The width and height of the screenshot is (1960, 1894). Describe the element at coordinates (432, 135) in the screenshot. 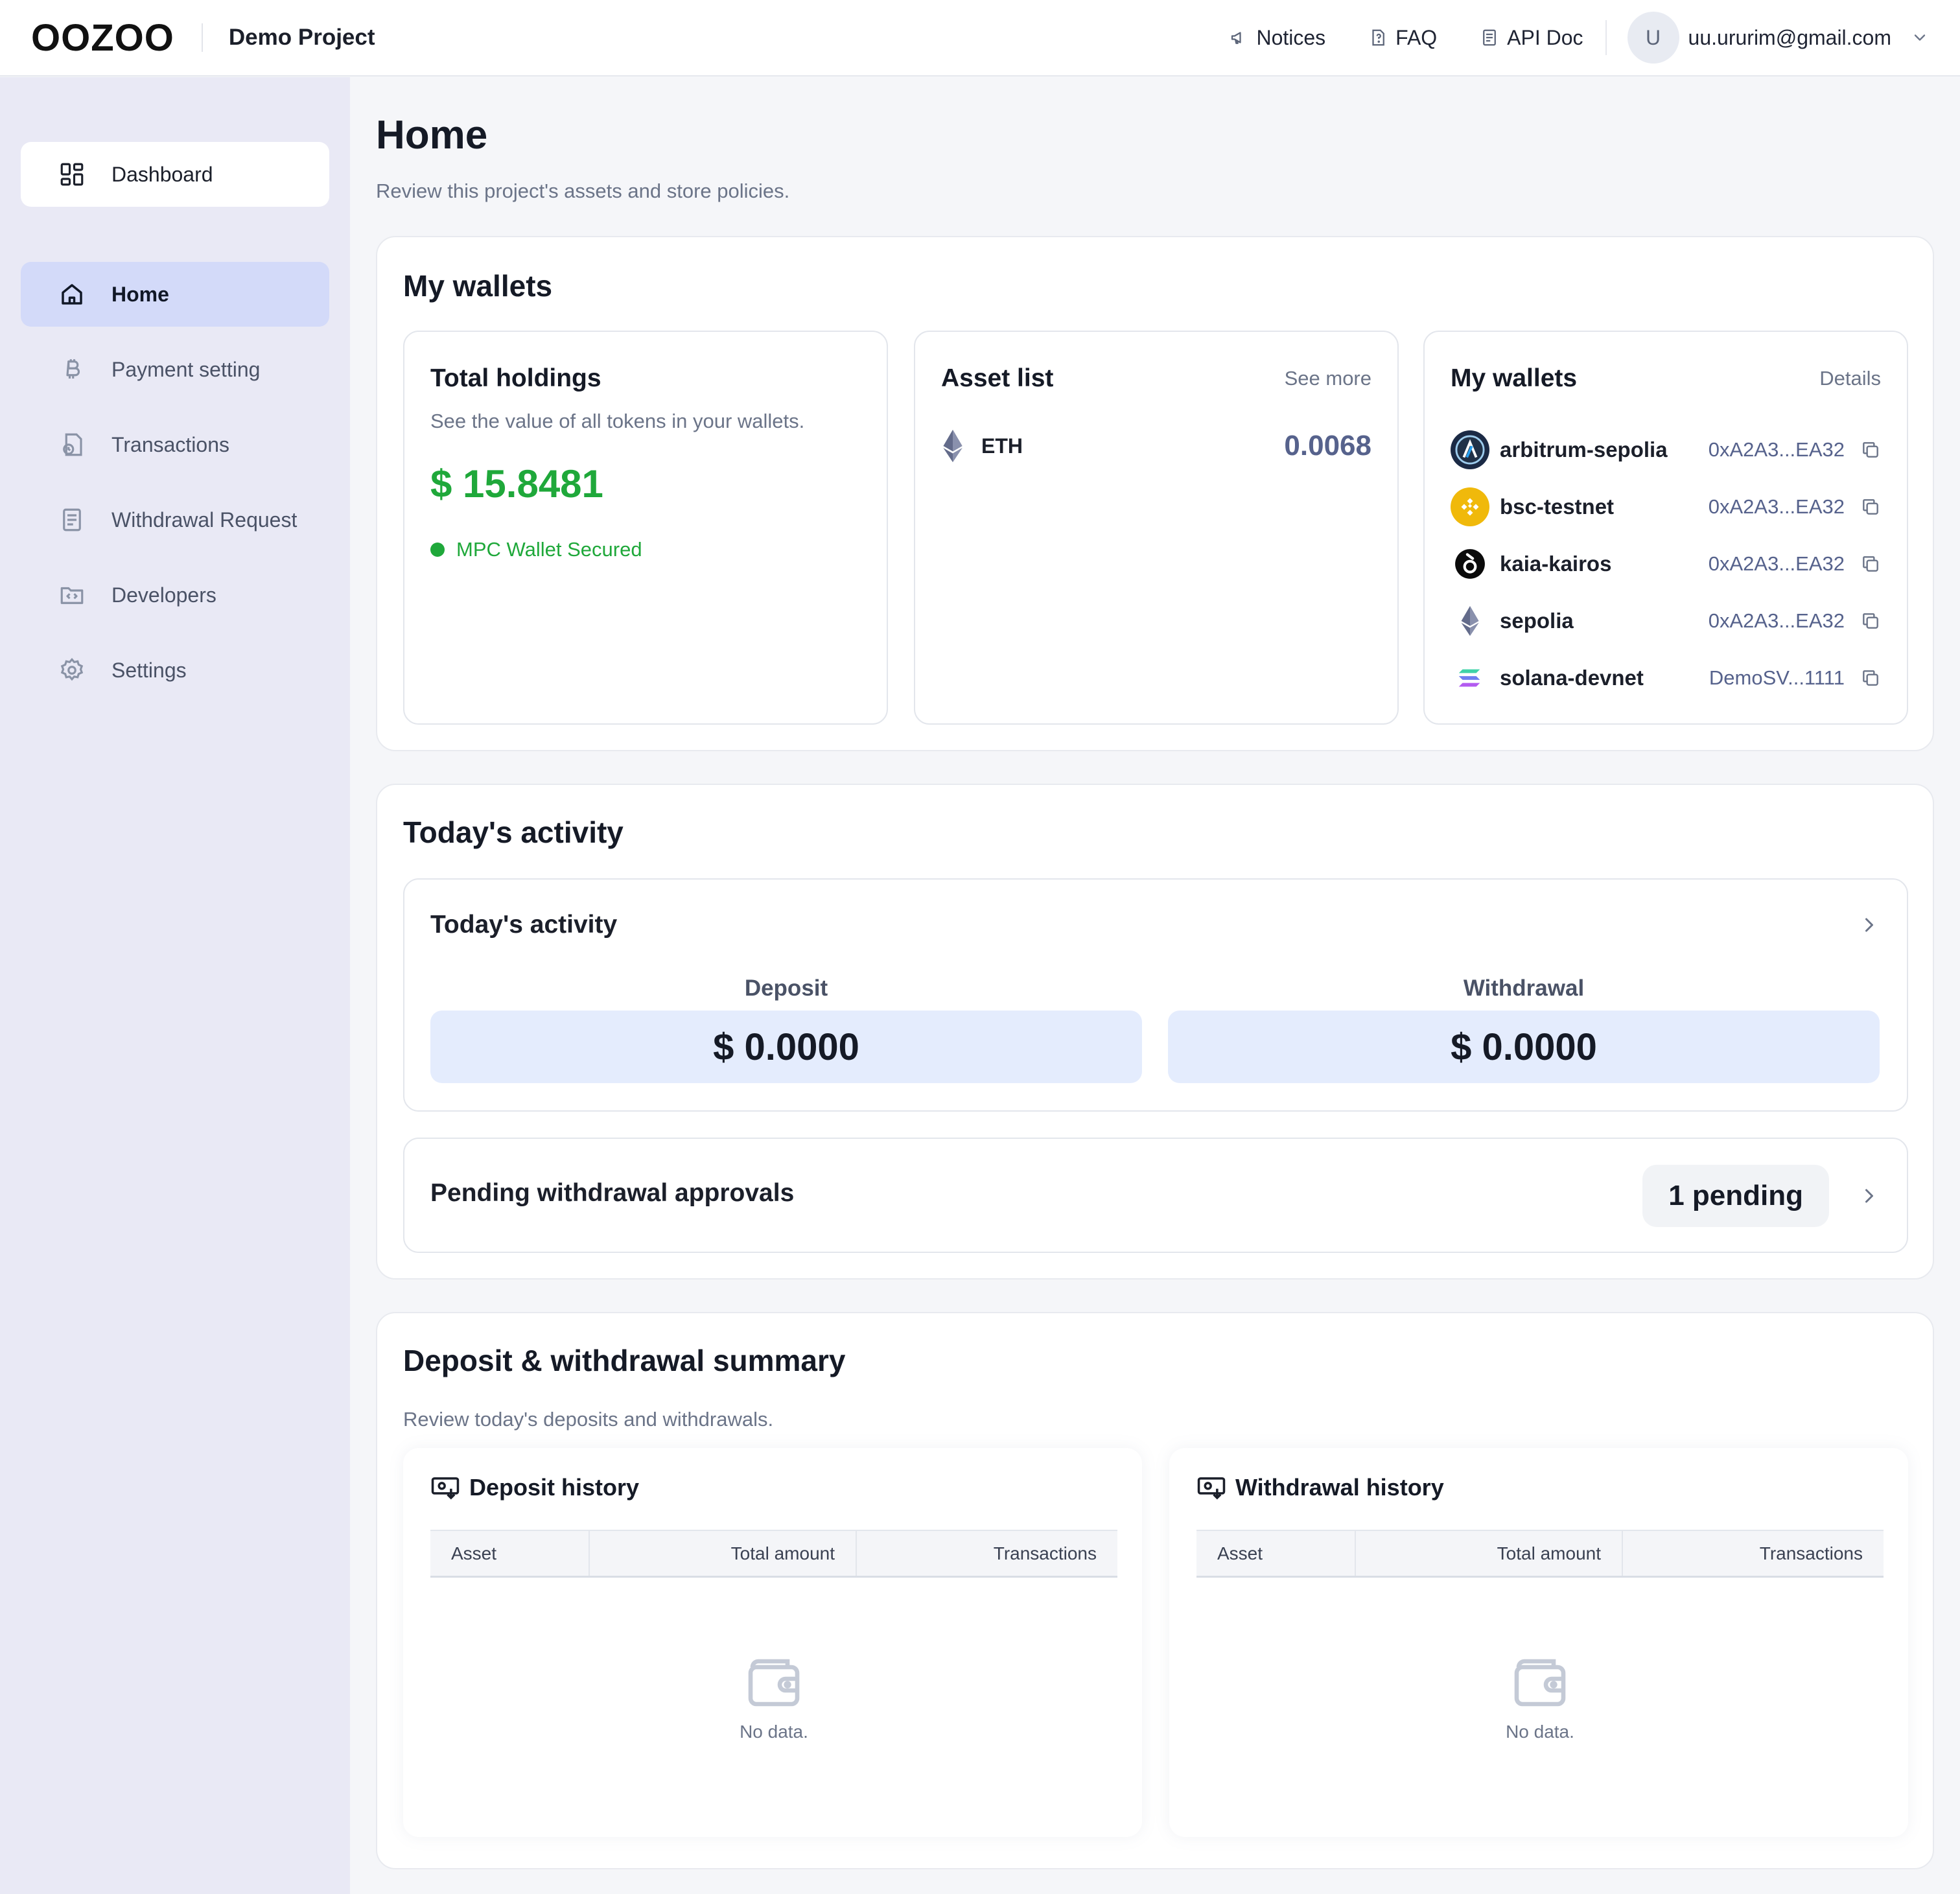

I see `page-title: Home` at that location.